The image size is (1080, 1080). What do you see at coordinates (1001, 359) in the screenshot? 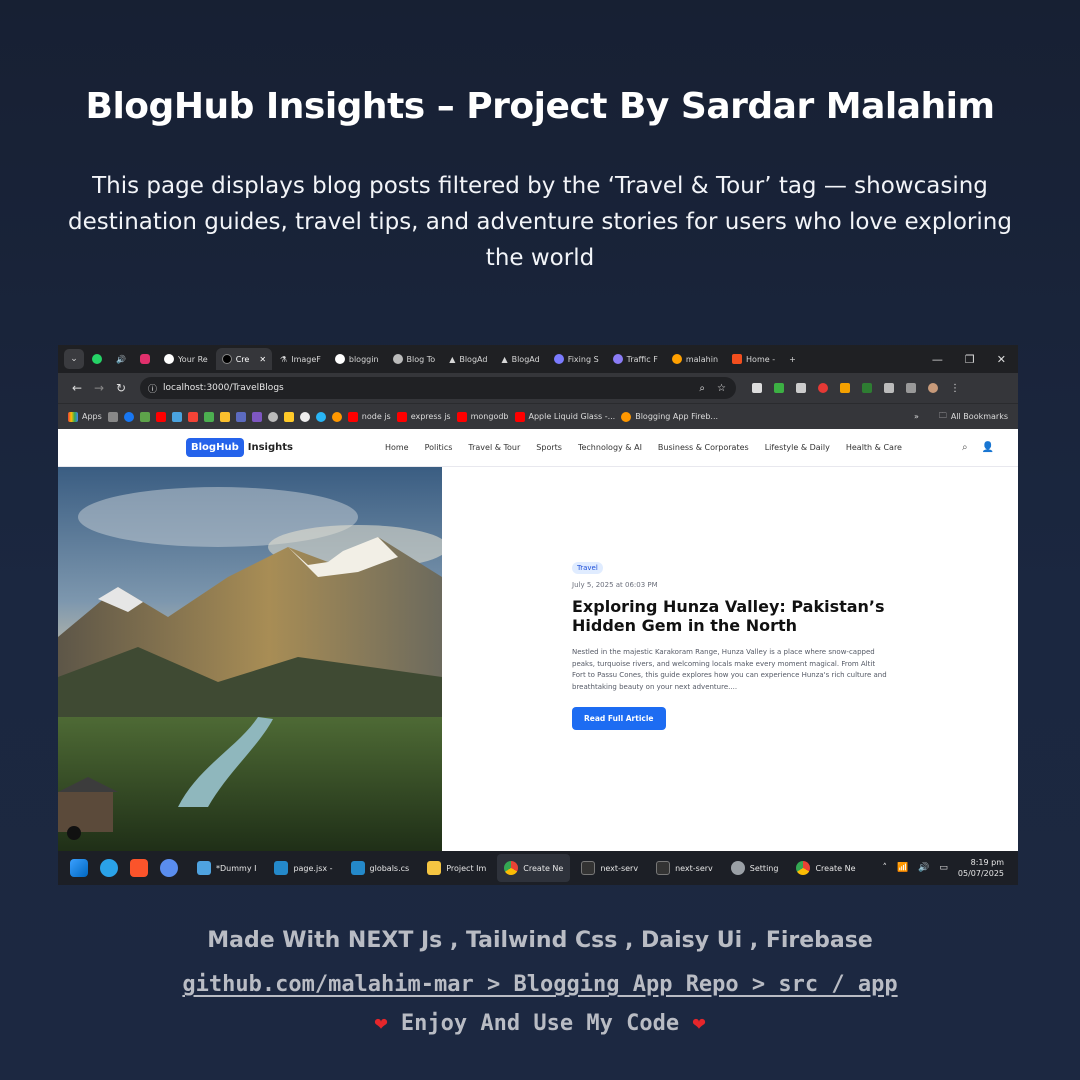
I see `close-window-icon: ✕` at bounding box center [1001, 359].